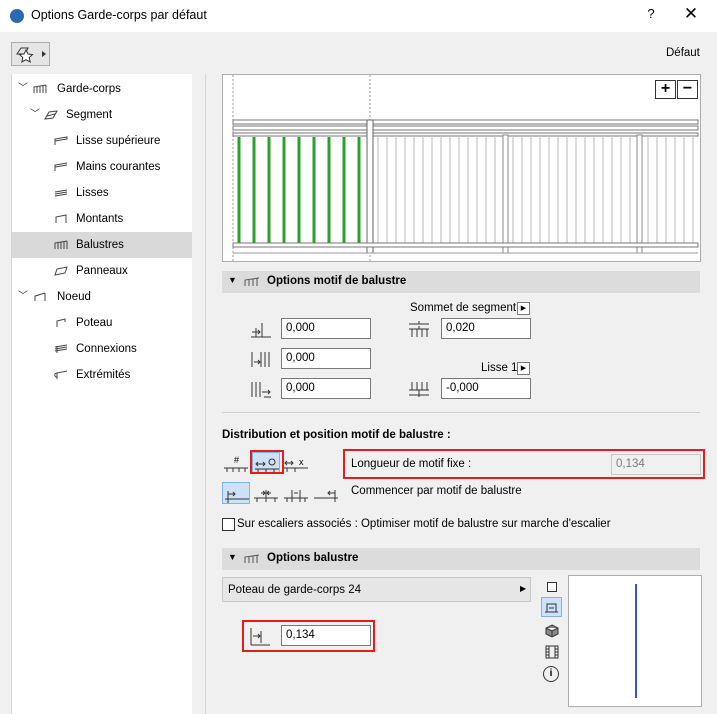 The image size is (717, 714). I want to click on tree-item-panneaux: Panneaux, so click(102, 271).